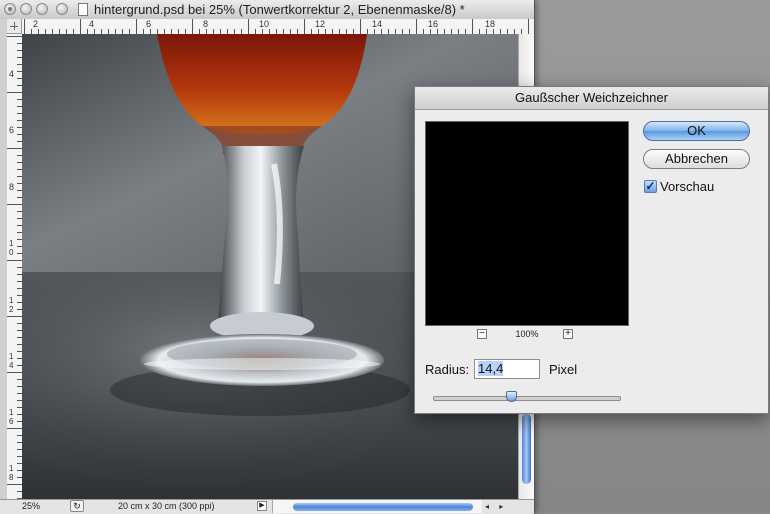 This screenshot has width=770, height=514. What do you see at coordinates (62, 9) in the screenshot?
I see `toolbar-toggle-button` at bounding box center [62, 9].